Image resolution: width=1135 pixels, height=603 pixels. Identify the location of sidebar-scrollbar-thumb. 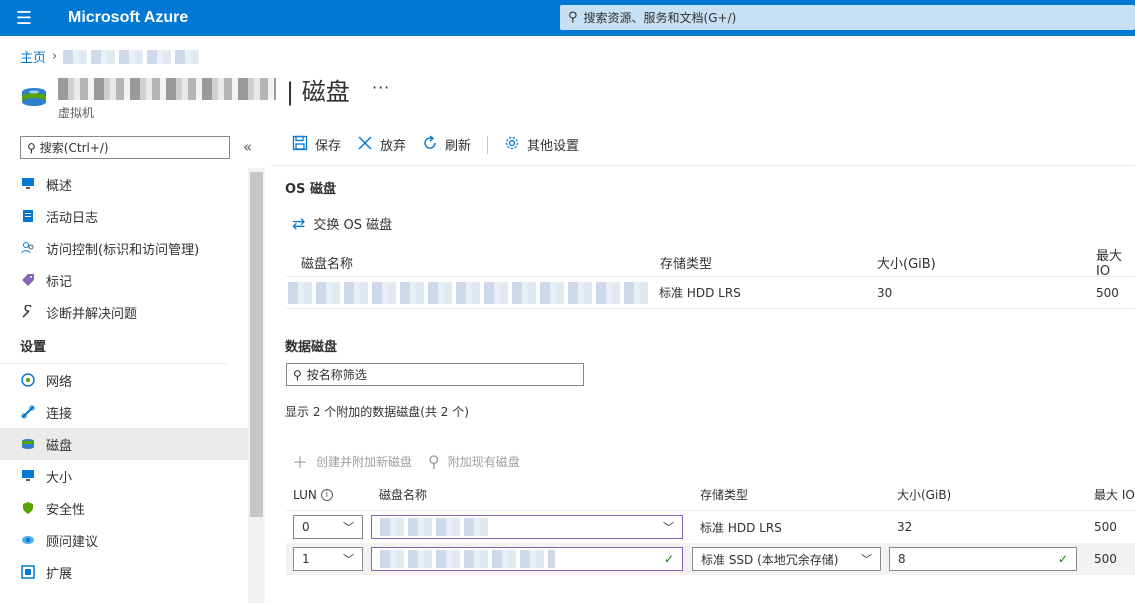
(256, 344).